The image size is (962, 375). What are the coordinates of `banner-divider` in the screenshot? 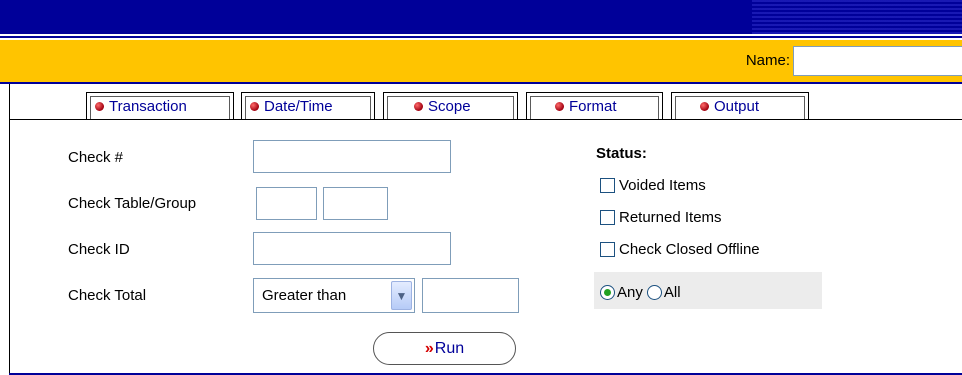 It's located at (481, 36).